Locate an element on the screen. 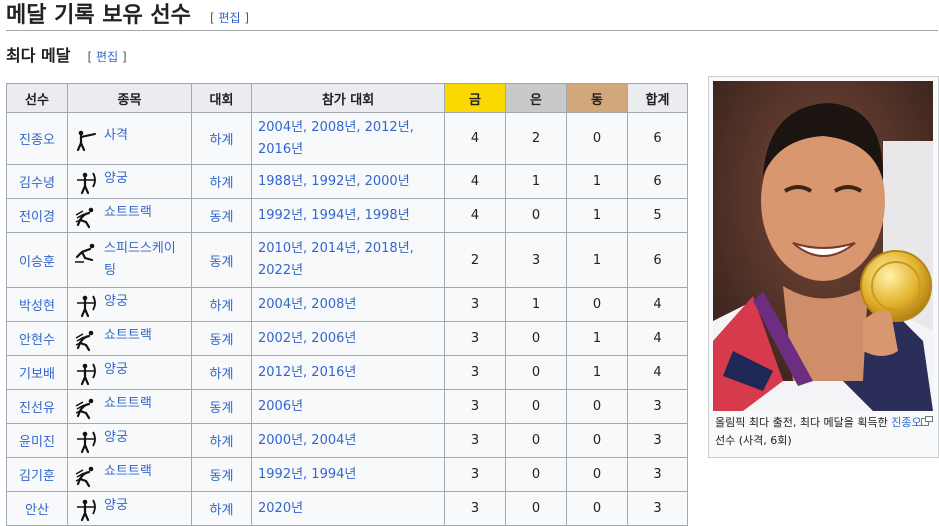 The image size is (939, 526). season-cell: 동계 is located at coordinates (221, 406).